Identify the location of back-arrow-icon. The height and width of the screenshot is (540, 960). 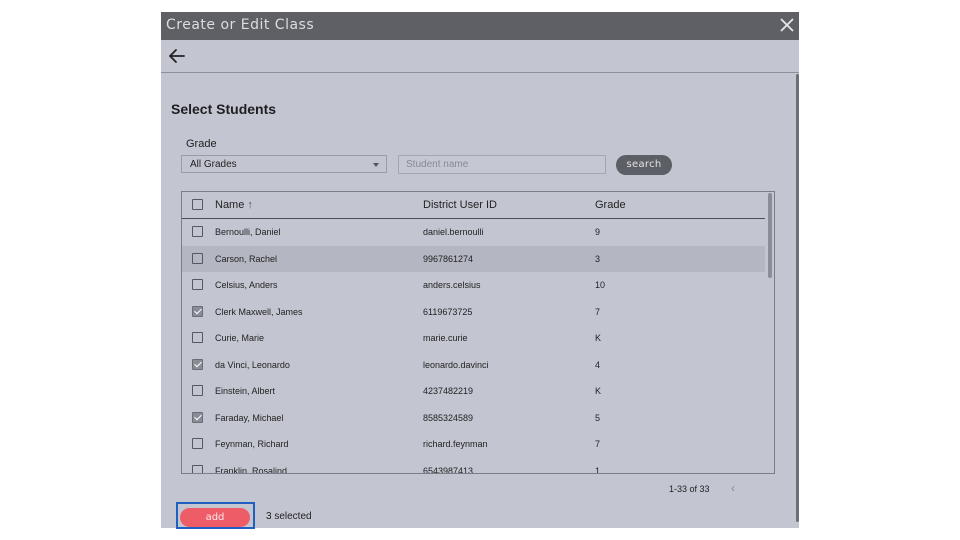
(177, 56).